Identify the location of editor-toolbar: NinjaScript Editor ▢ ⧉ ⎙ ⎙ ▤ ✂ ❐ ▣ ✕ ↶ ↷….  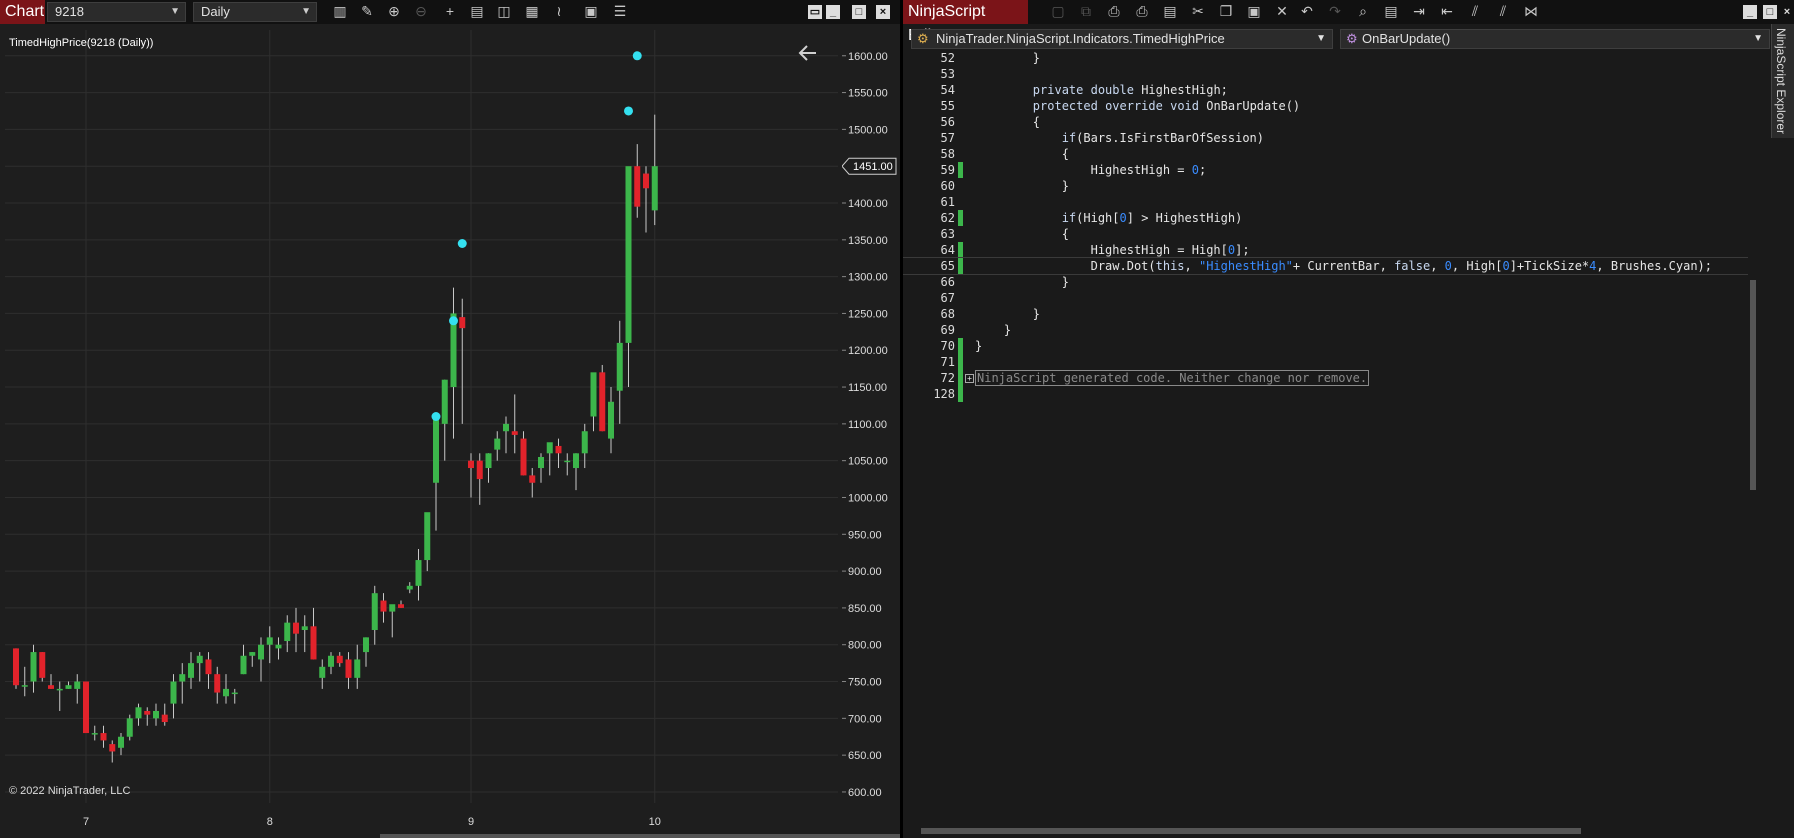
(1348, 22).